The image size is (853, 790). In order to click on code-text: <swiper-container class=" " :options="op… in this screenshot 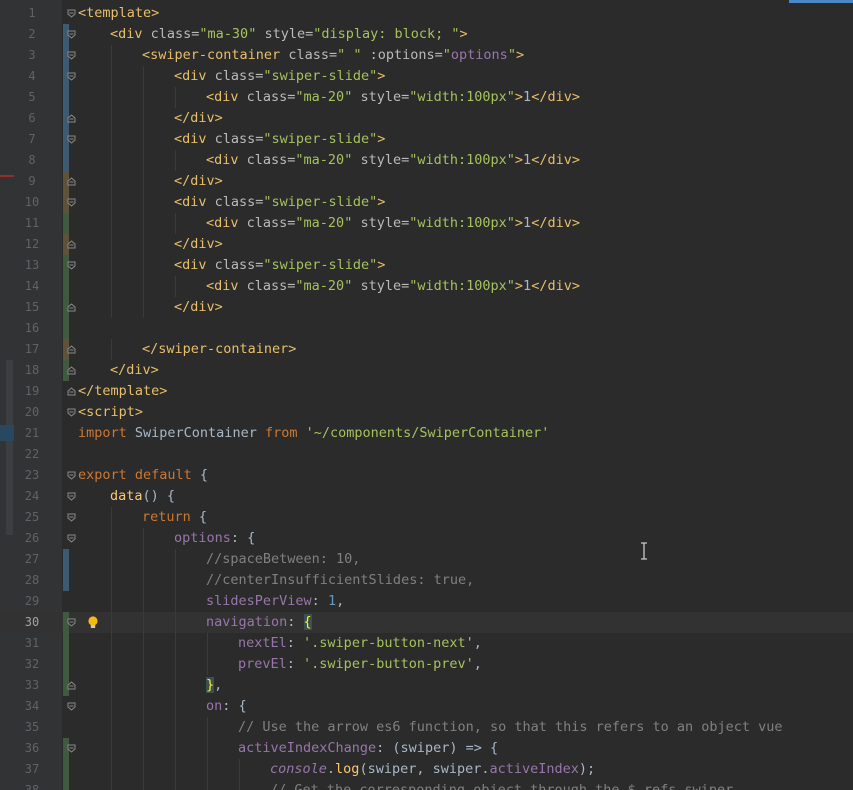, I will do `click(333, 55)`.